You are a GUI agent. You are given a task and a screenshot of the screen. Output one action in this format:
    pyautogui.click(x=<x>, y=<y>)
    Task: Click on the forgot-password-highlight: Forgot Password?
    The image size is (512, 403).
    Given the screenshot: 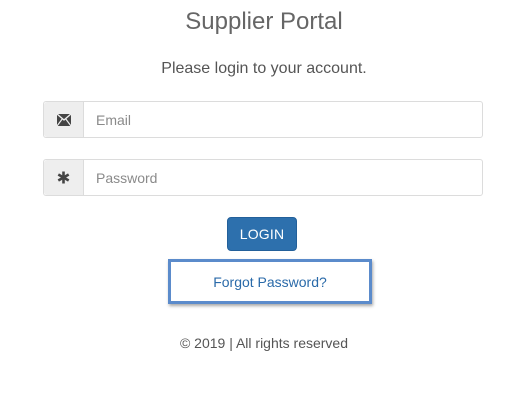 What is the action you would take?
    pyautogui.click(x=270, y=281)
    